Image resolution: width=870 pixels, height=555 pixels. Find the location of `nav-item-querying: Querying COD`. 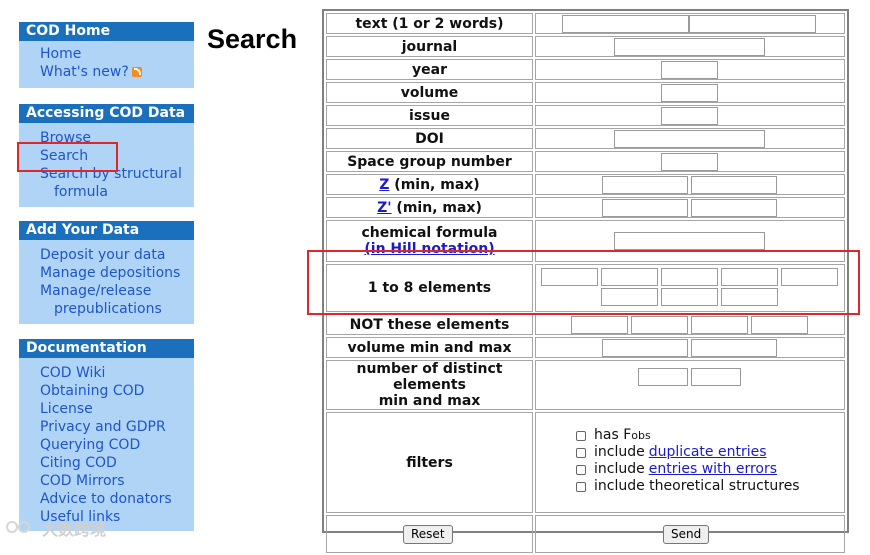

nav-item-querying: Querying COD is located at coordinates (117, 445).